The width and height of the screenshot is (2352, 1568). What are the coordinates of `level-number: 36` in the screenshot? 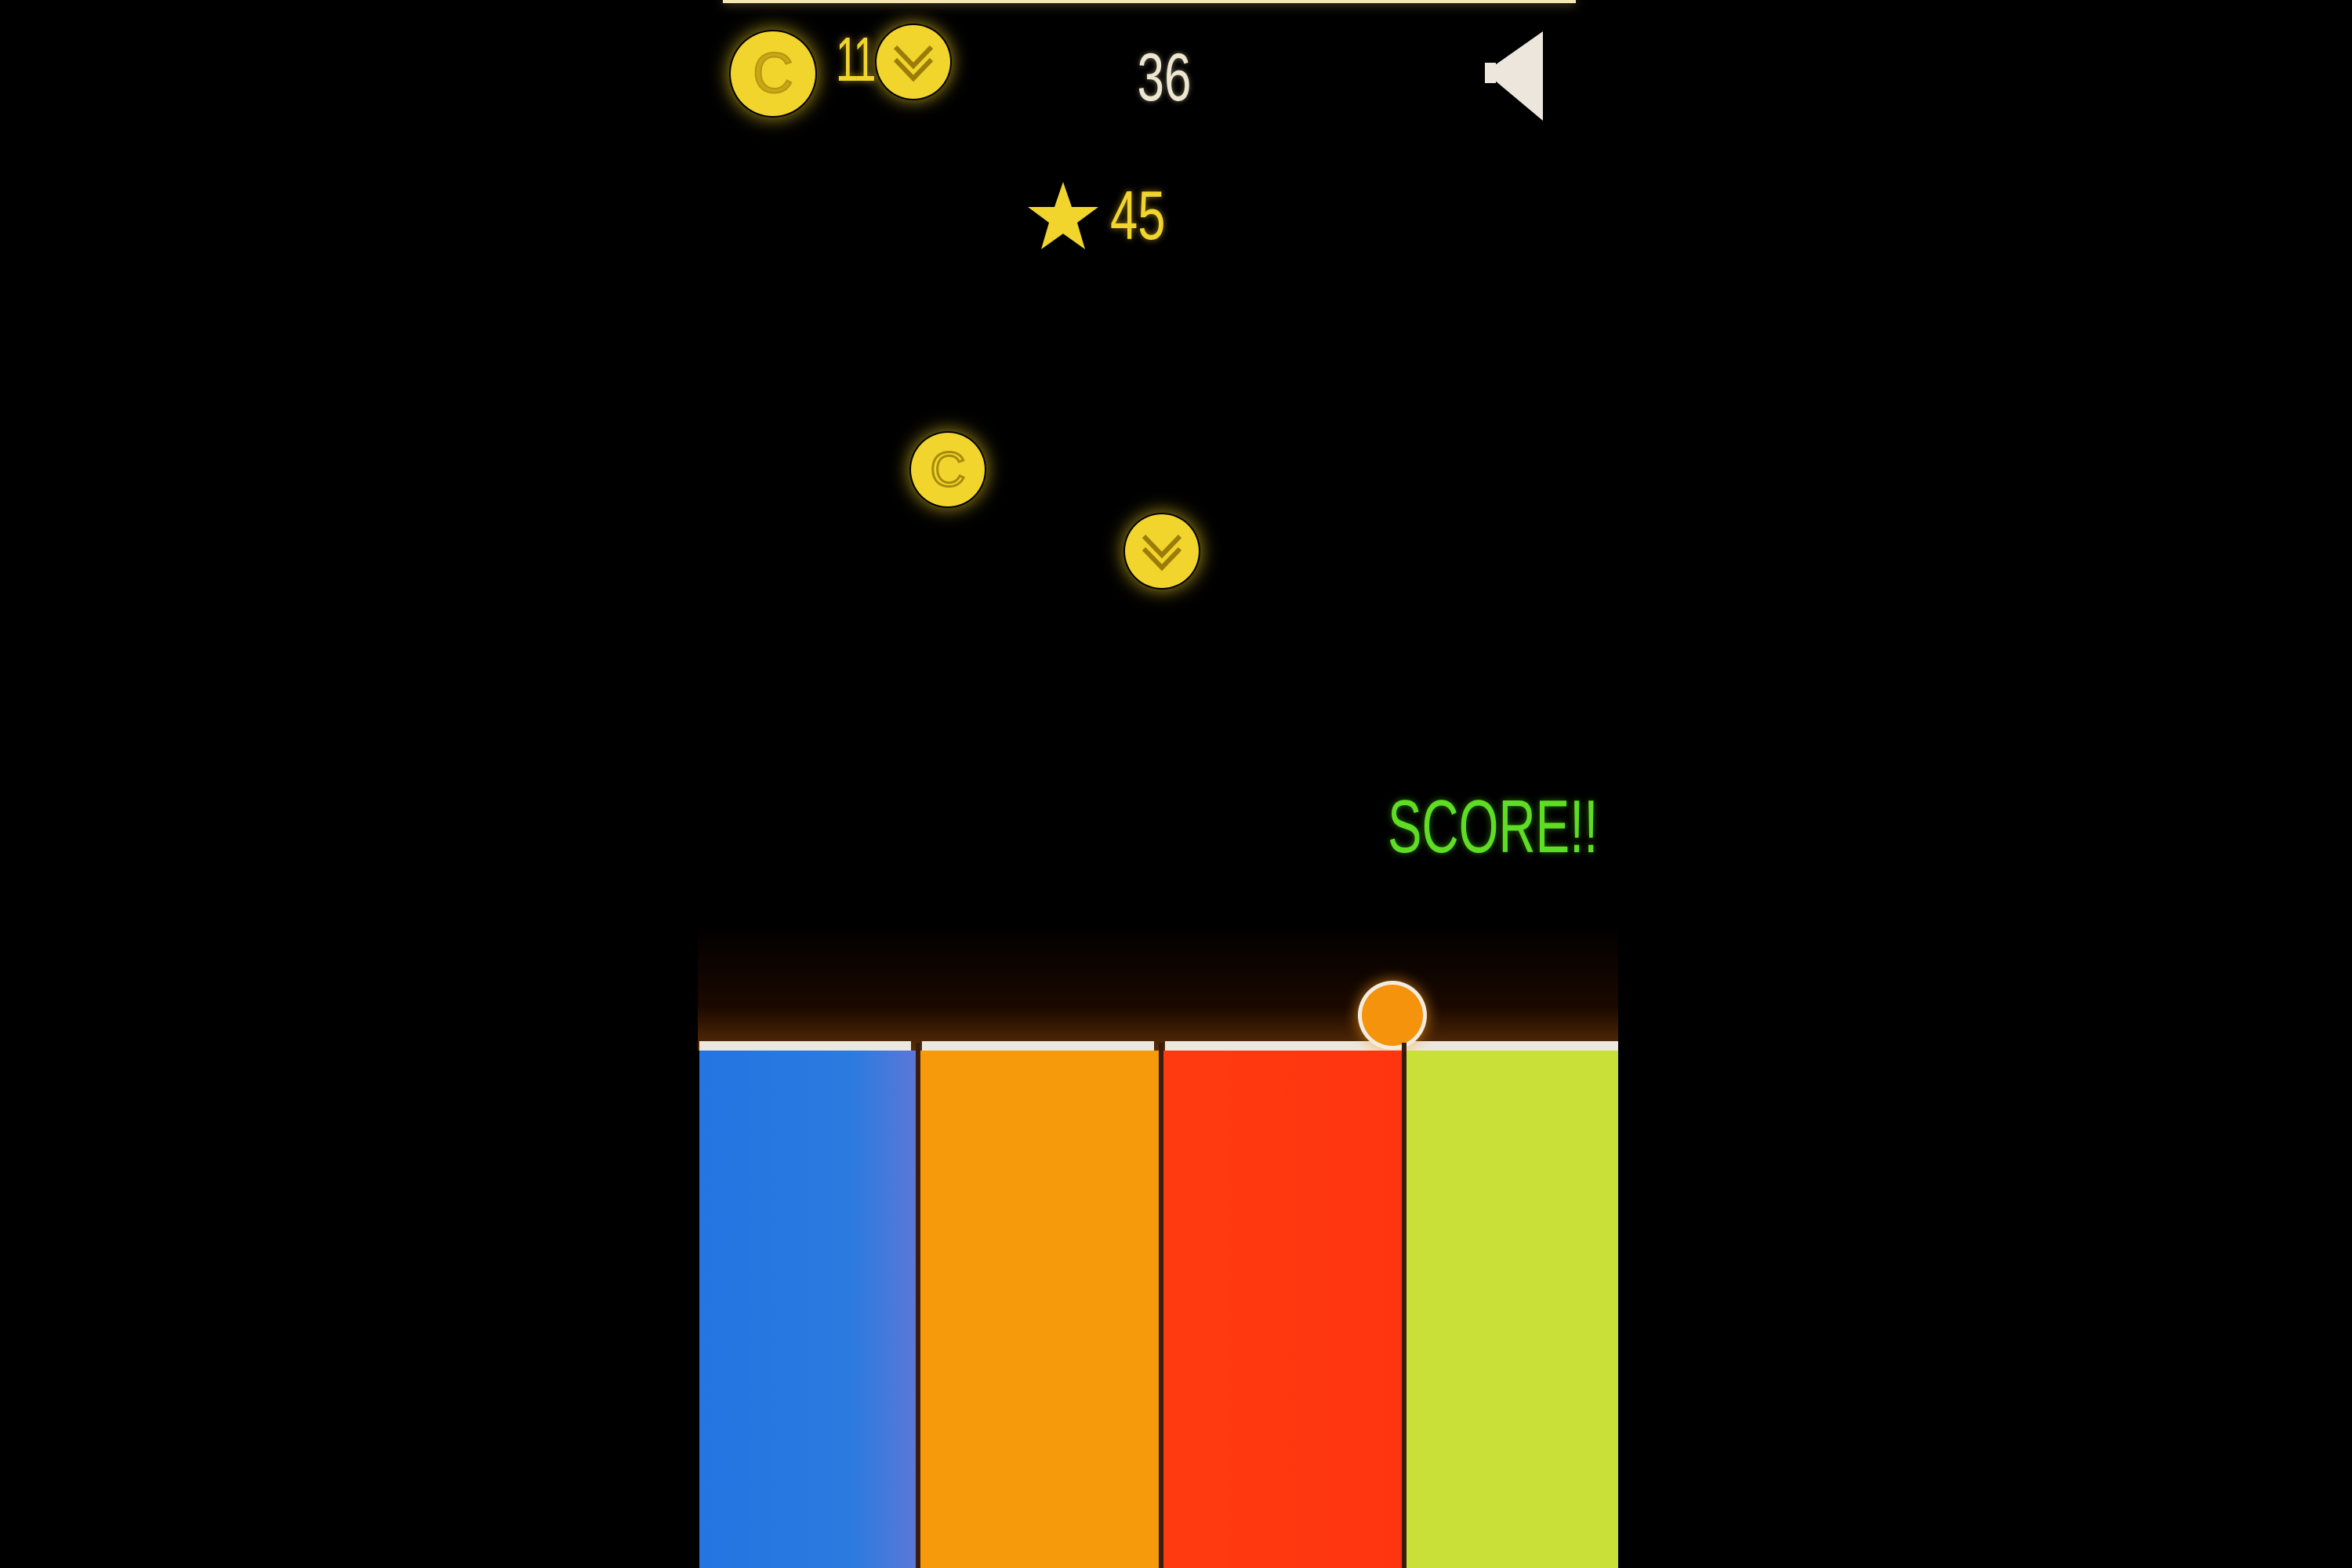 It's located at (1164, 77).